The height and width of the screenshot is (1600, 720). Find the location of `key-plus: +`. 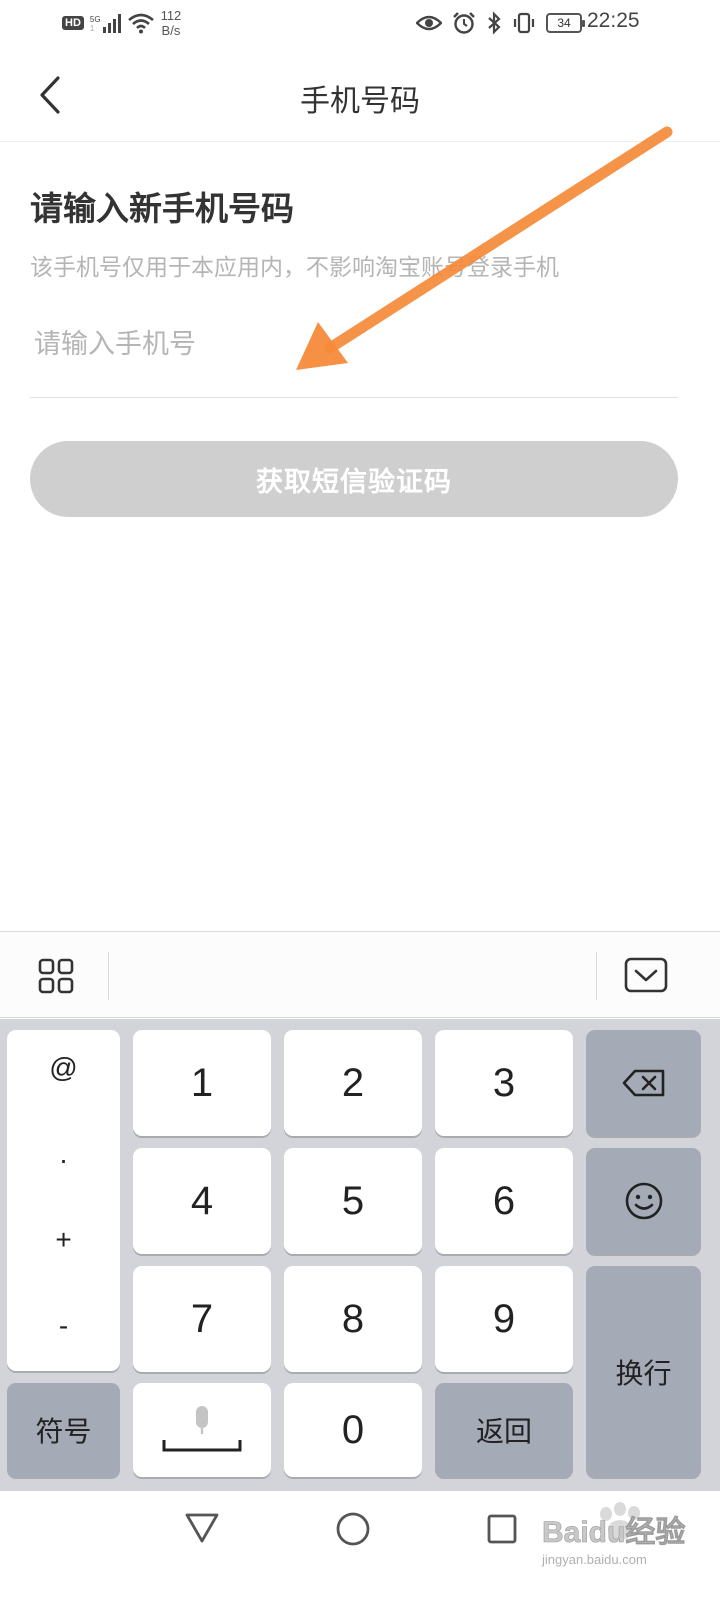

key-plus: + is located at coordinates (63, 1240).